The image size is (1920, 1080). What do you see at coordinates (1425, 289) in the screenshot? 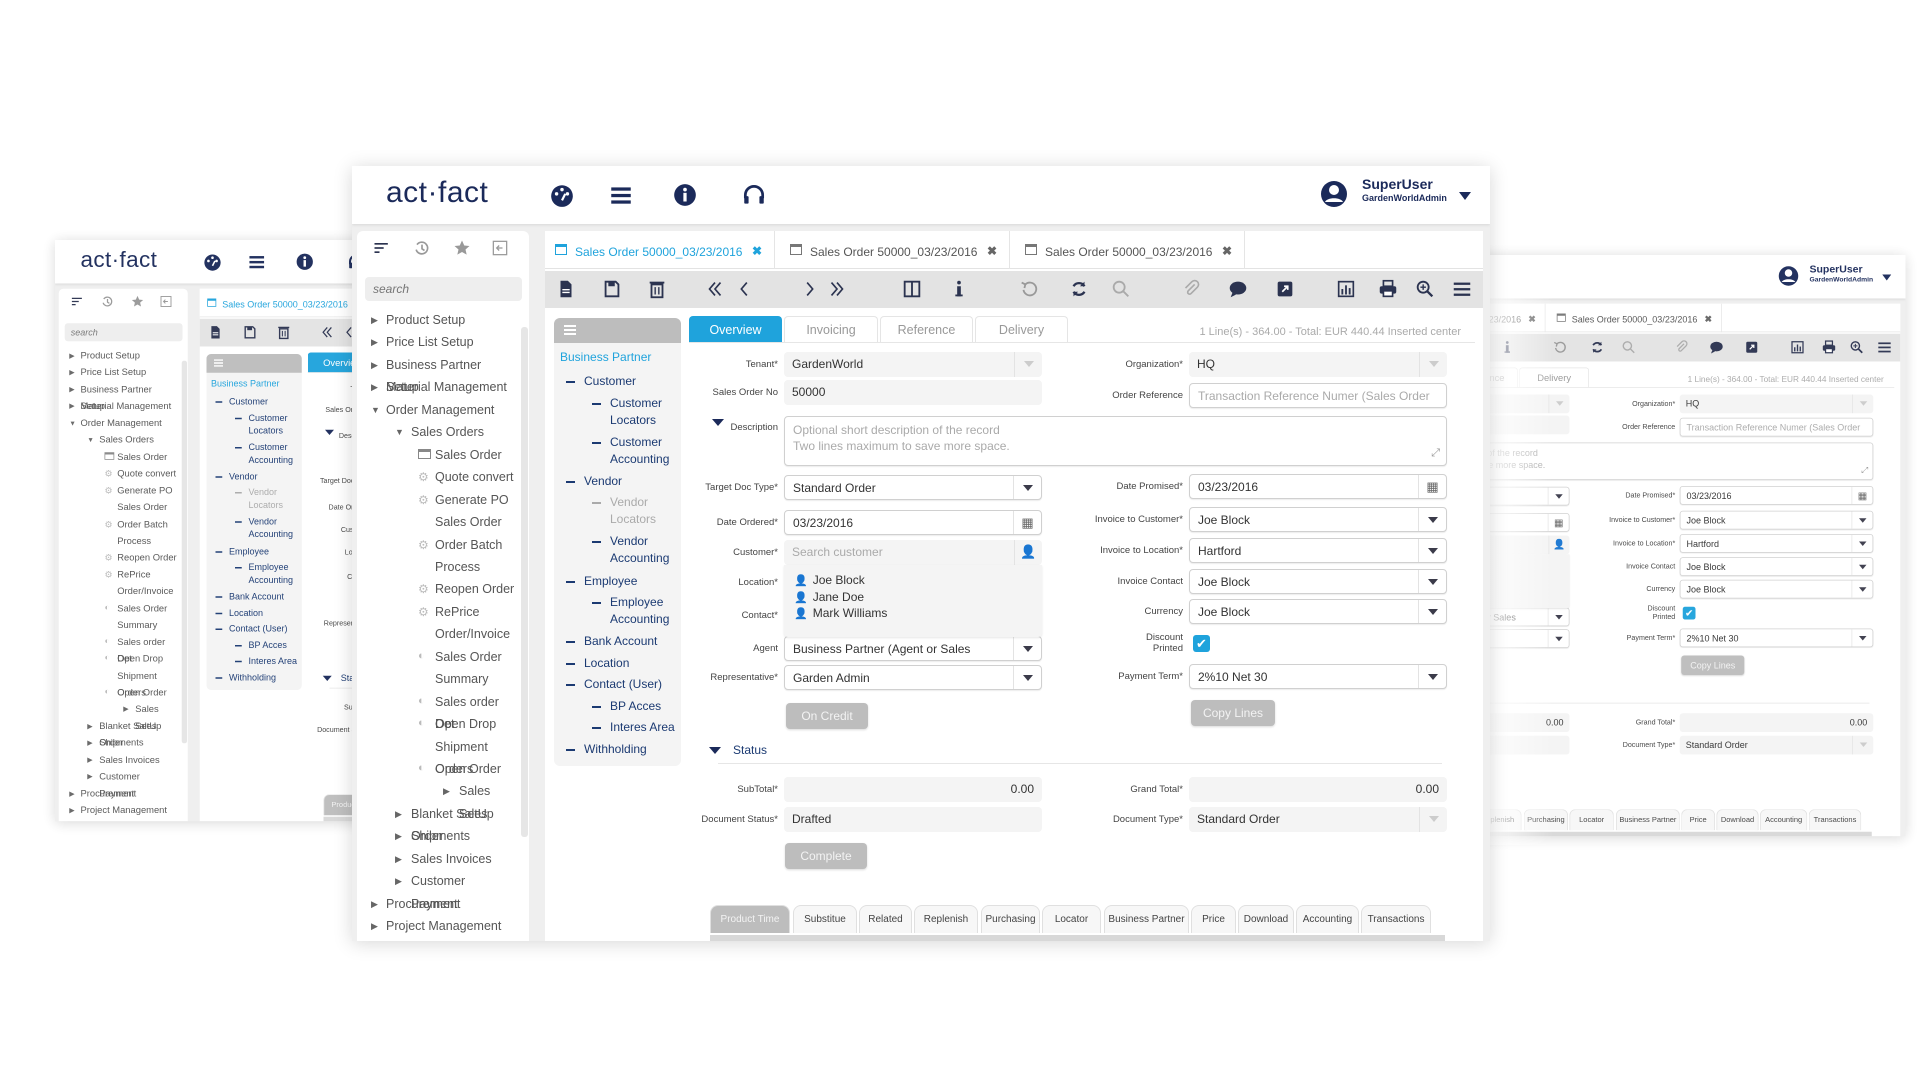
I see `lookup-icon` at bounding box center [1425, 289].